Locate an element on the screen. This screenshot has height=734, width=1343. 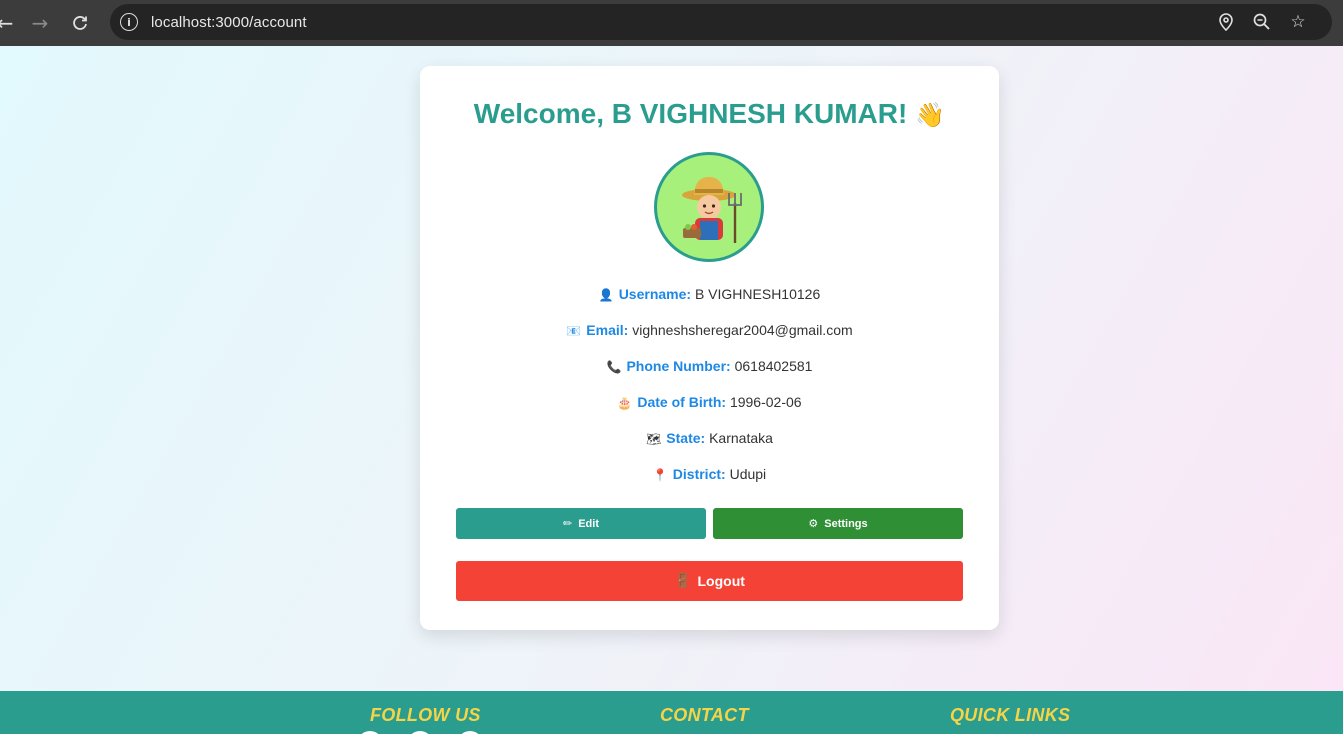
phone-row: 📞 Phone Number: 0618402581 is located at coordinates (709, 366).